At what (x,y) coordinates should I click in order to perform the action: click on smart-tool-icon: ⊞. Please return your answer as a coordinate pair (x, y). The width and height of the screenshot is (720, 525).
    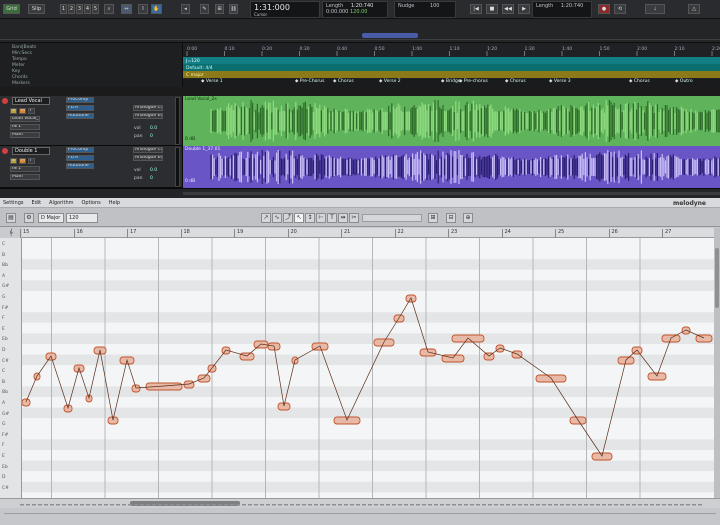
    Looking at the image, I should click on (219, 9).